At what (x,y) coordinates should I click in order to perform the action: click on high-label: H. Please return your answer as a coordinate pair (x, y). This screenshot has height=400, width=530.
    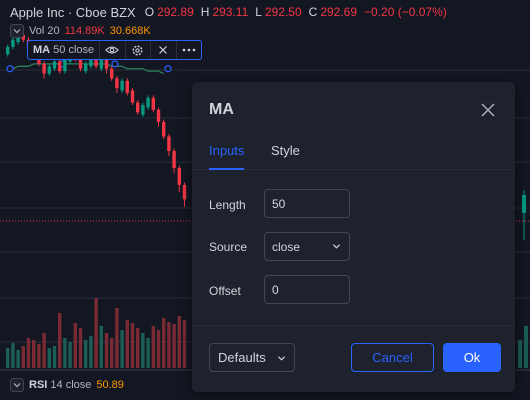
    Looking at the image, I should click on (205, 12).